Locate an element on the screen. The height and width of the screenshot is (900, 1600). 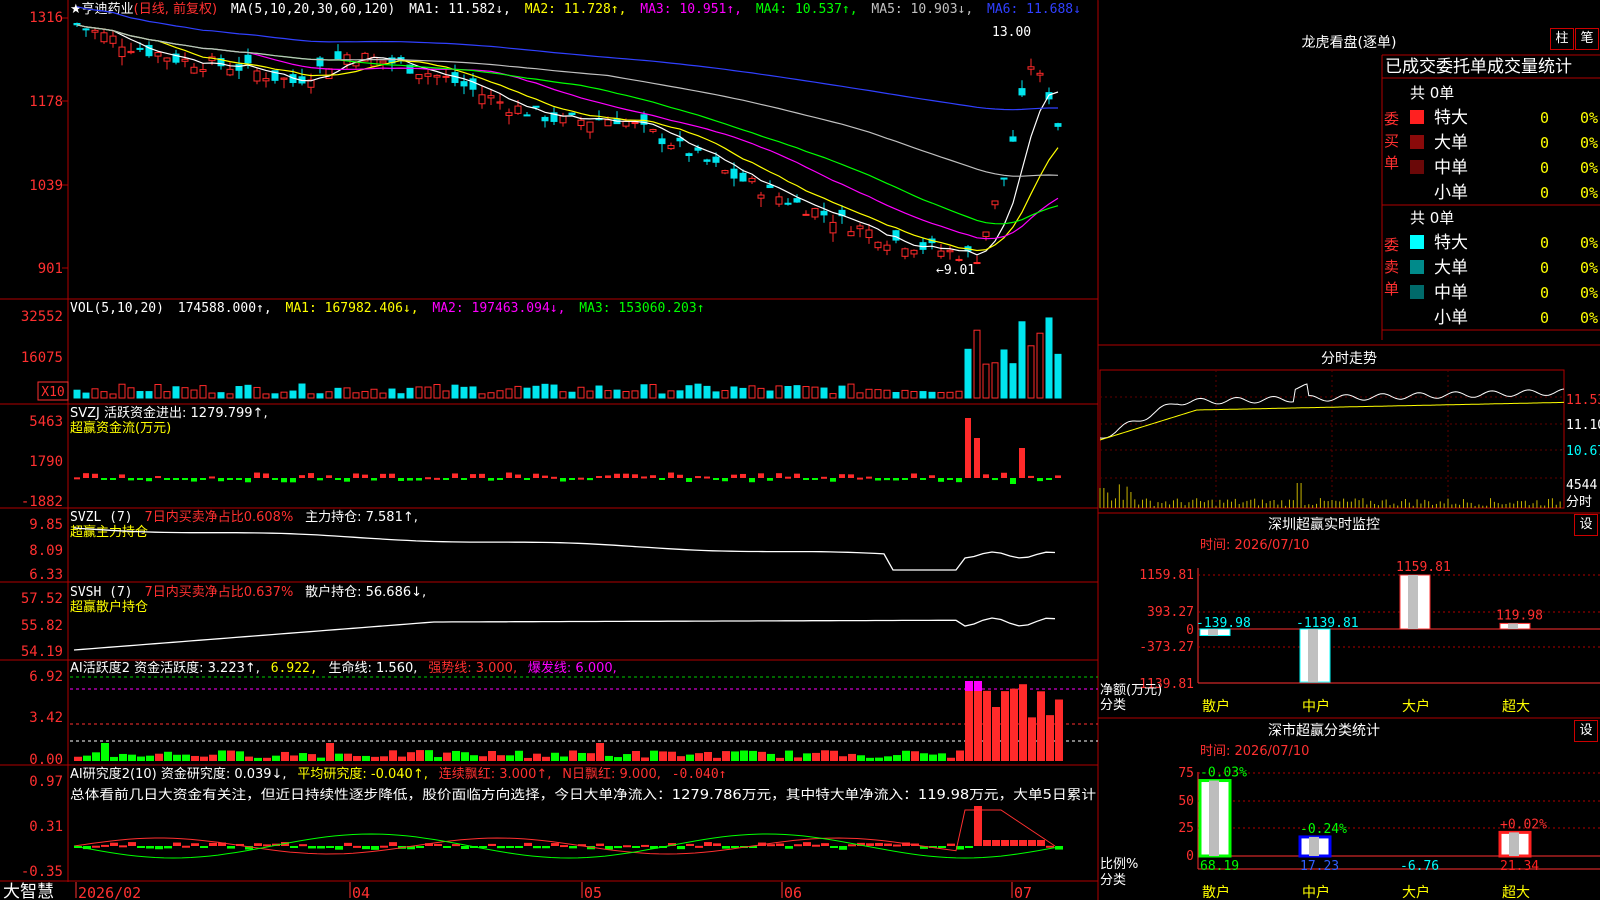
intraday-tick-high: 11.53 is located at coordinates (1583, 400).